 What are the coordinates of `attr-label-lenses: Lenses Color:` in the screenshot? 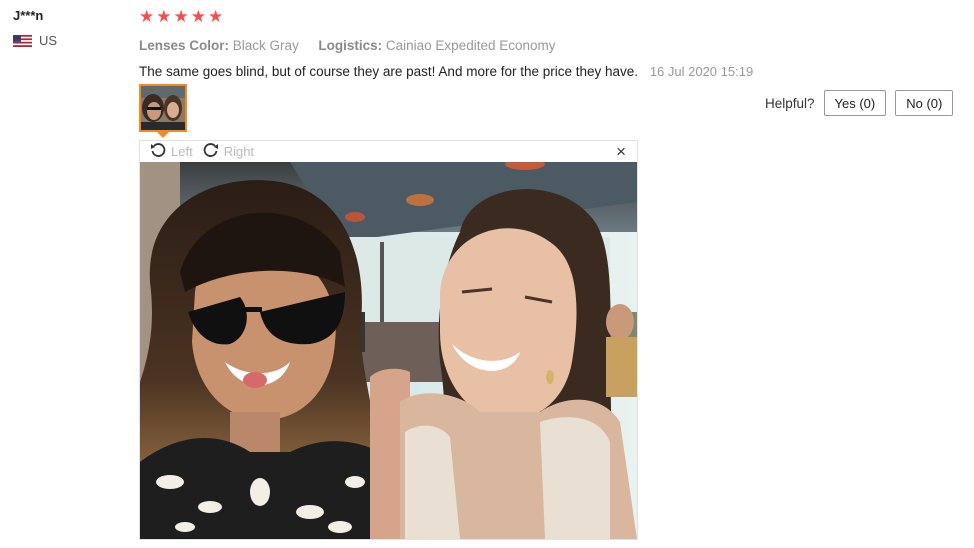 It's located at (184, 45).